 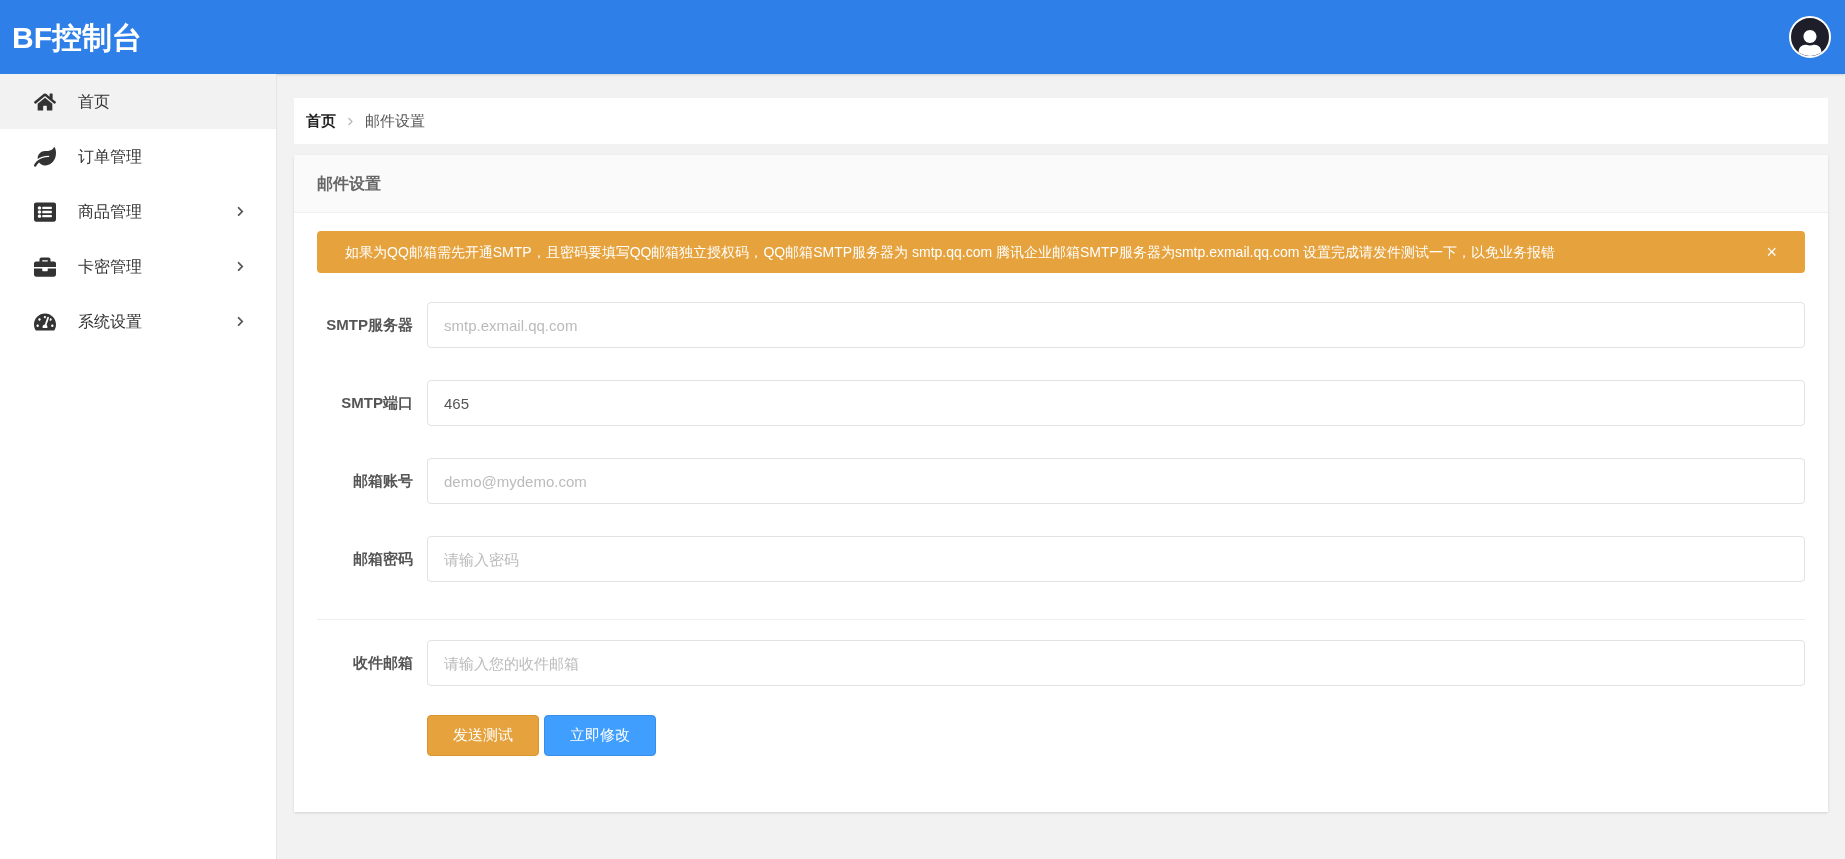 I want to click on app-title: BF控制台, so click(x=77, y=37).